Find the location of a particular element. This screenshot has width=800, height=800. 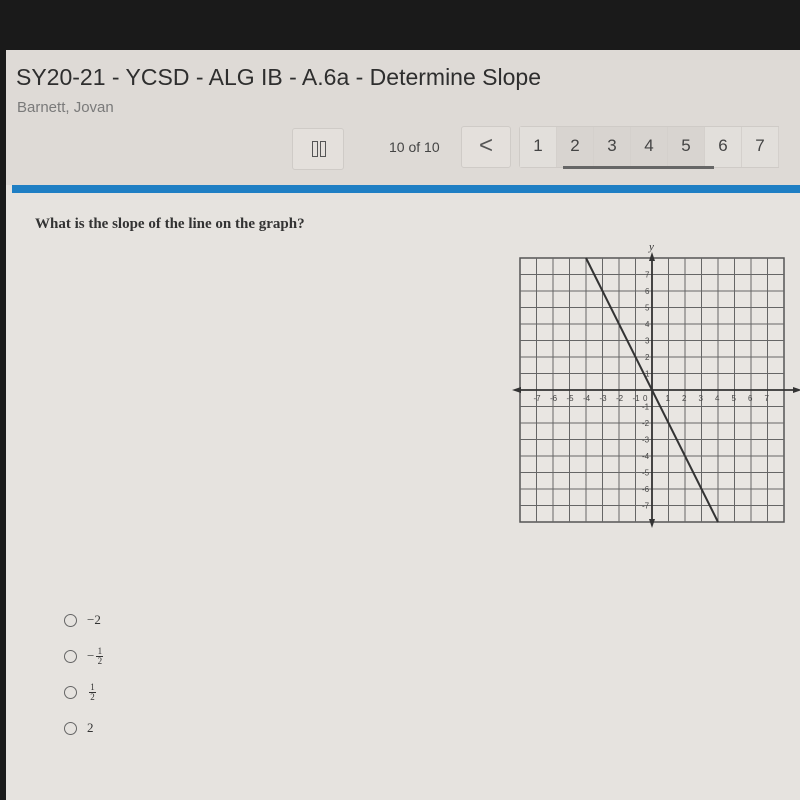

y-tick-label: -7 is located at coordinates (646, 506).